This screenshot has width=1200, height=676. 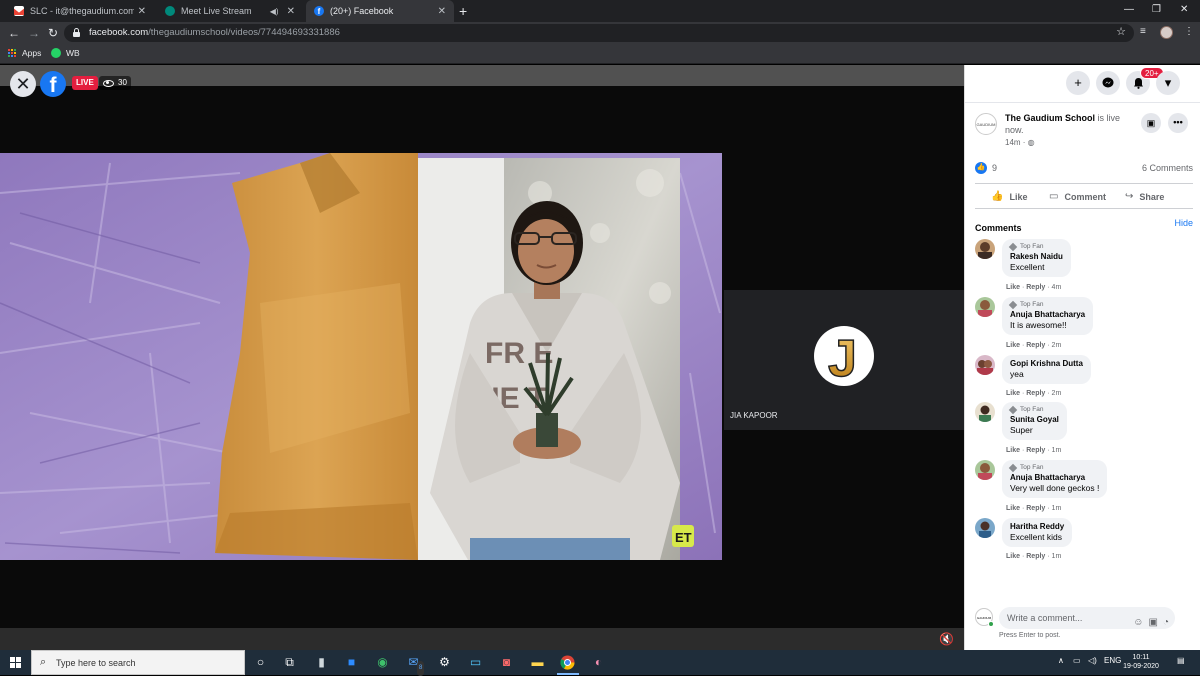 I want to click on mail-icon: ✉ 8, so click(x=415, y=665).